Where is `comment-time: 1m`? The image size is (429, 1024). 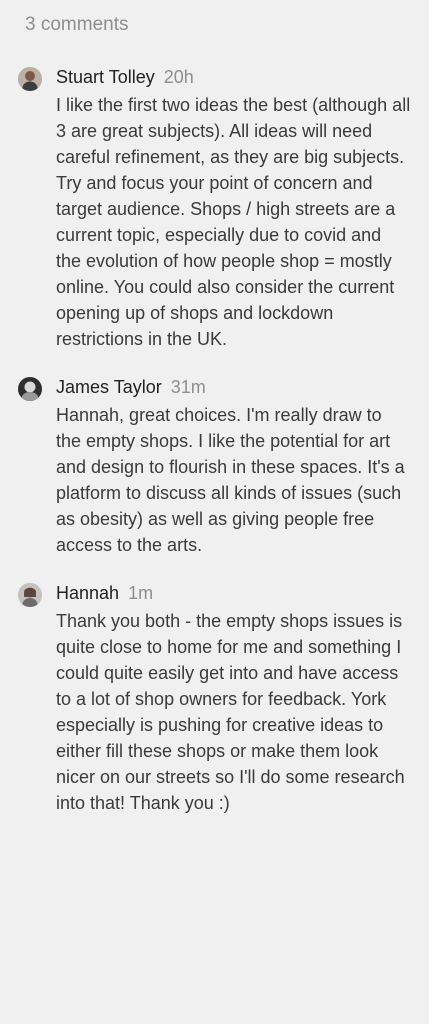
comment-time: 1m is located at coordinates (141, 593).